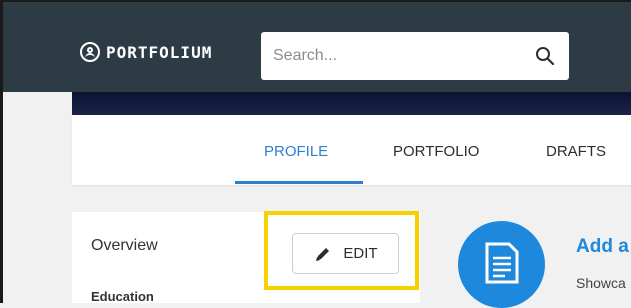  Describe the element at coordinates (323, 254) in the screenshot. I see `pencil-icon` at that location.